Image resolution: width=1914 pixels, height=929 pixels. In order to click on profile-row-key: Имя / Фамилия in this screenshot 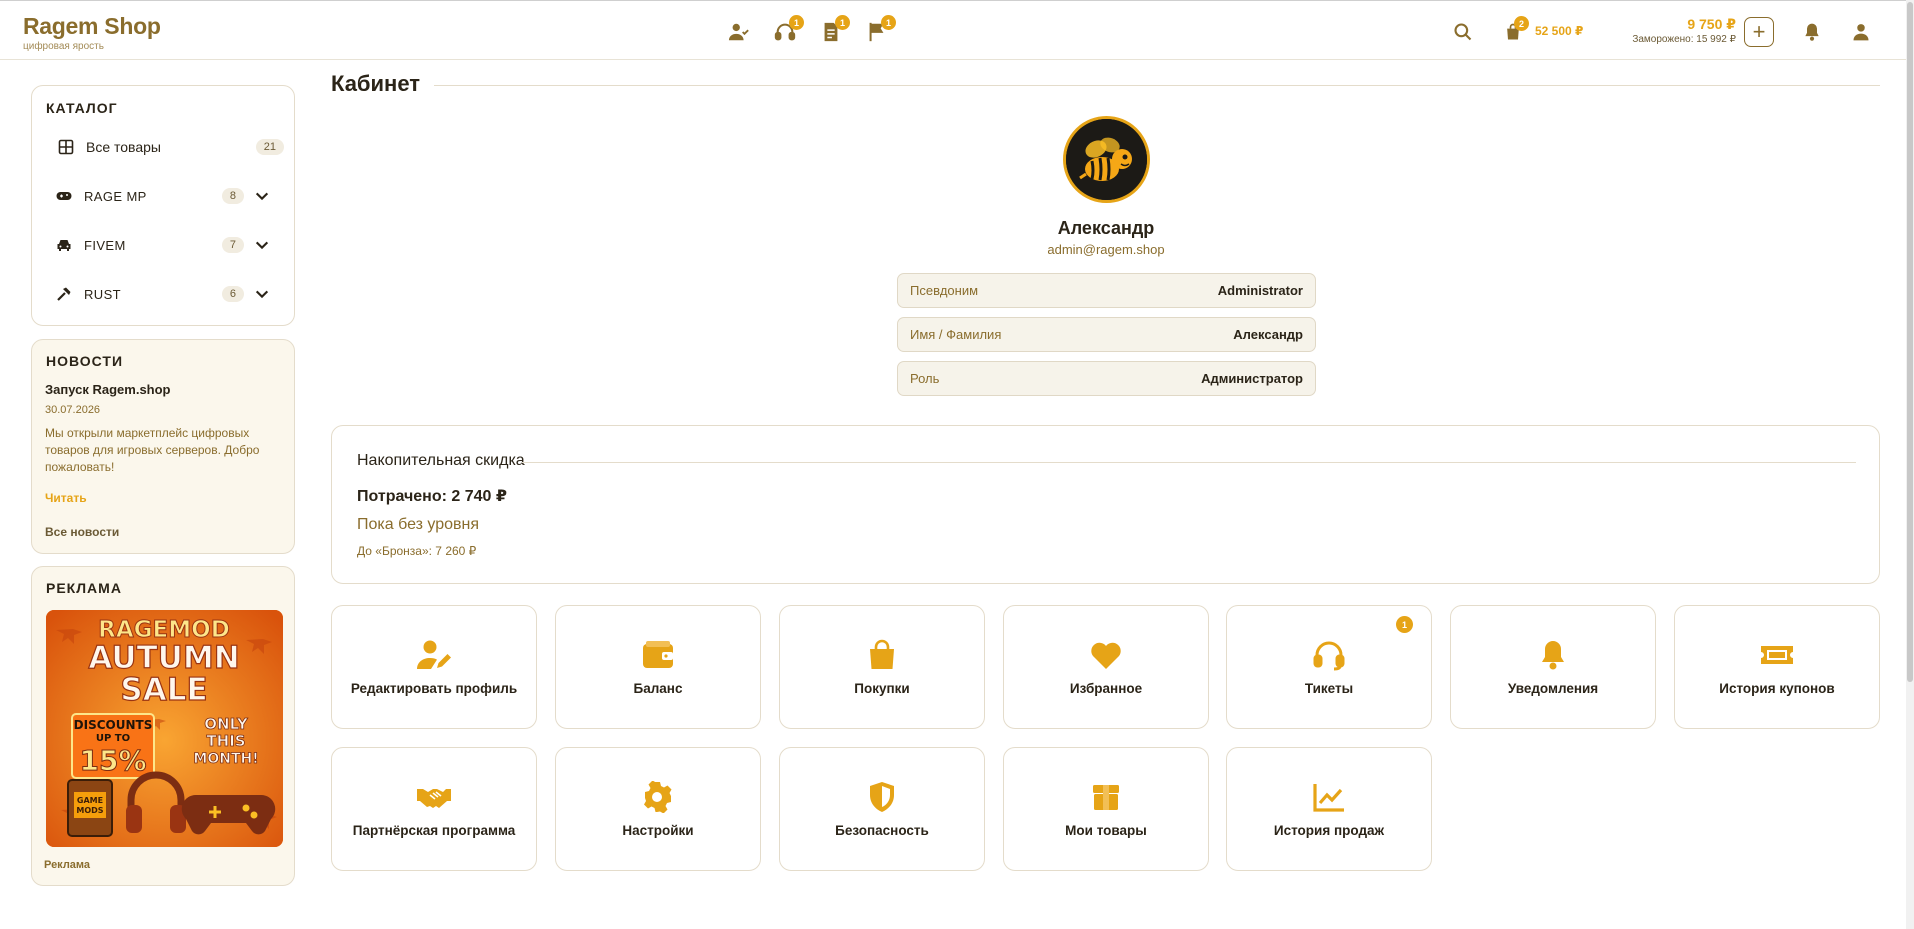, I will do `click(956, 334)`.